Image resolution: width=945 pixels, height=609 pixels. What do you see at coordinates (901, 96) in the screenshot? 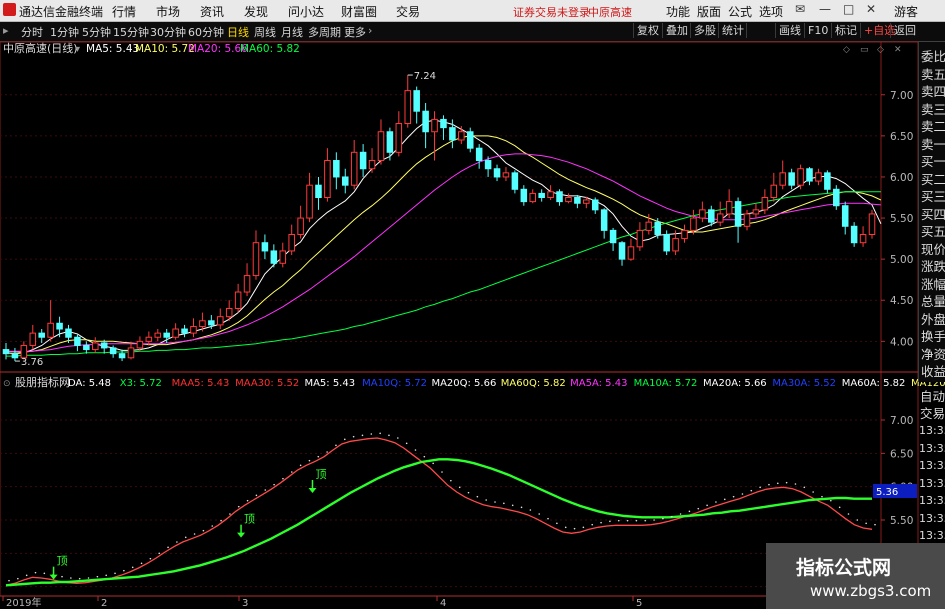
I see `y-tick-label: 7.00` at bounding box center [901, 96].